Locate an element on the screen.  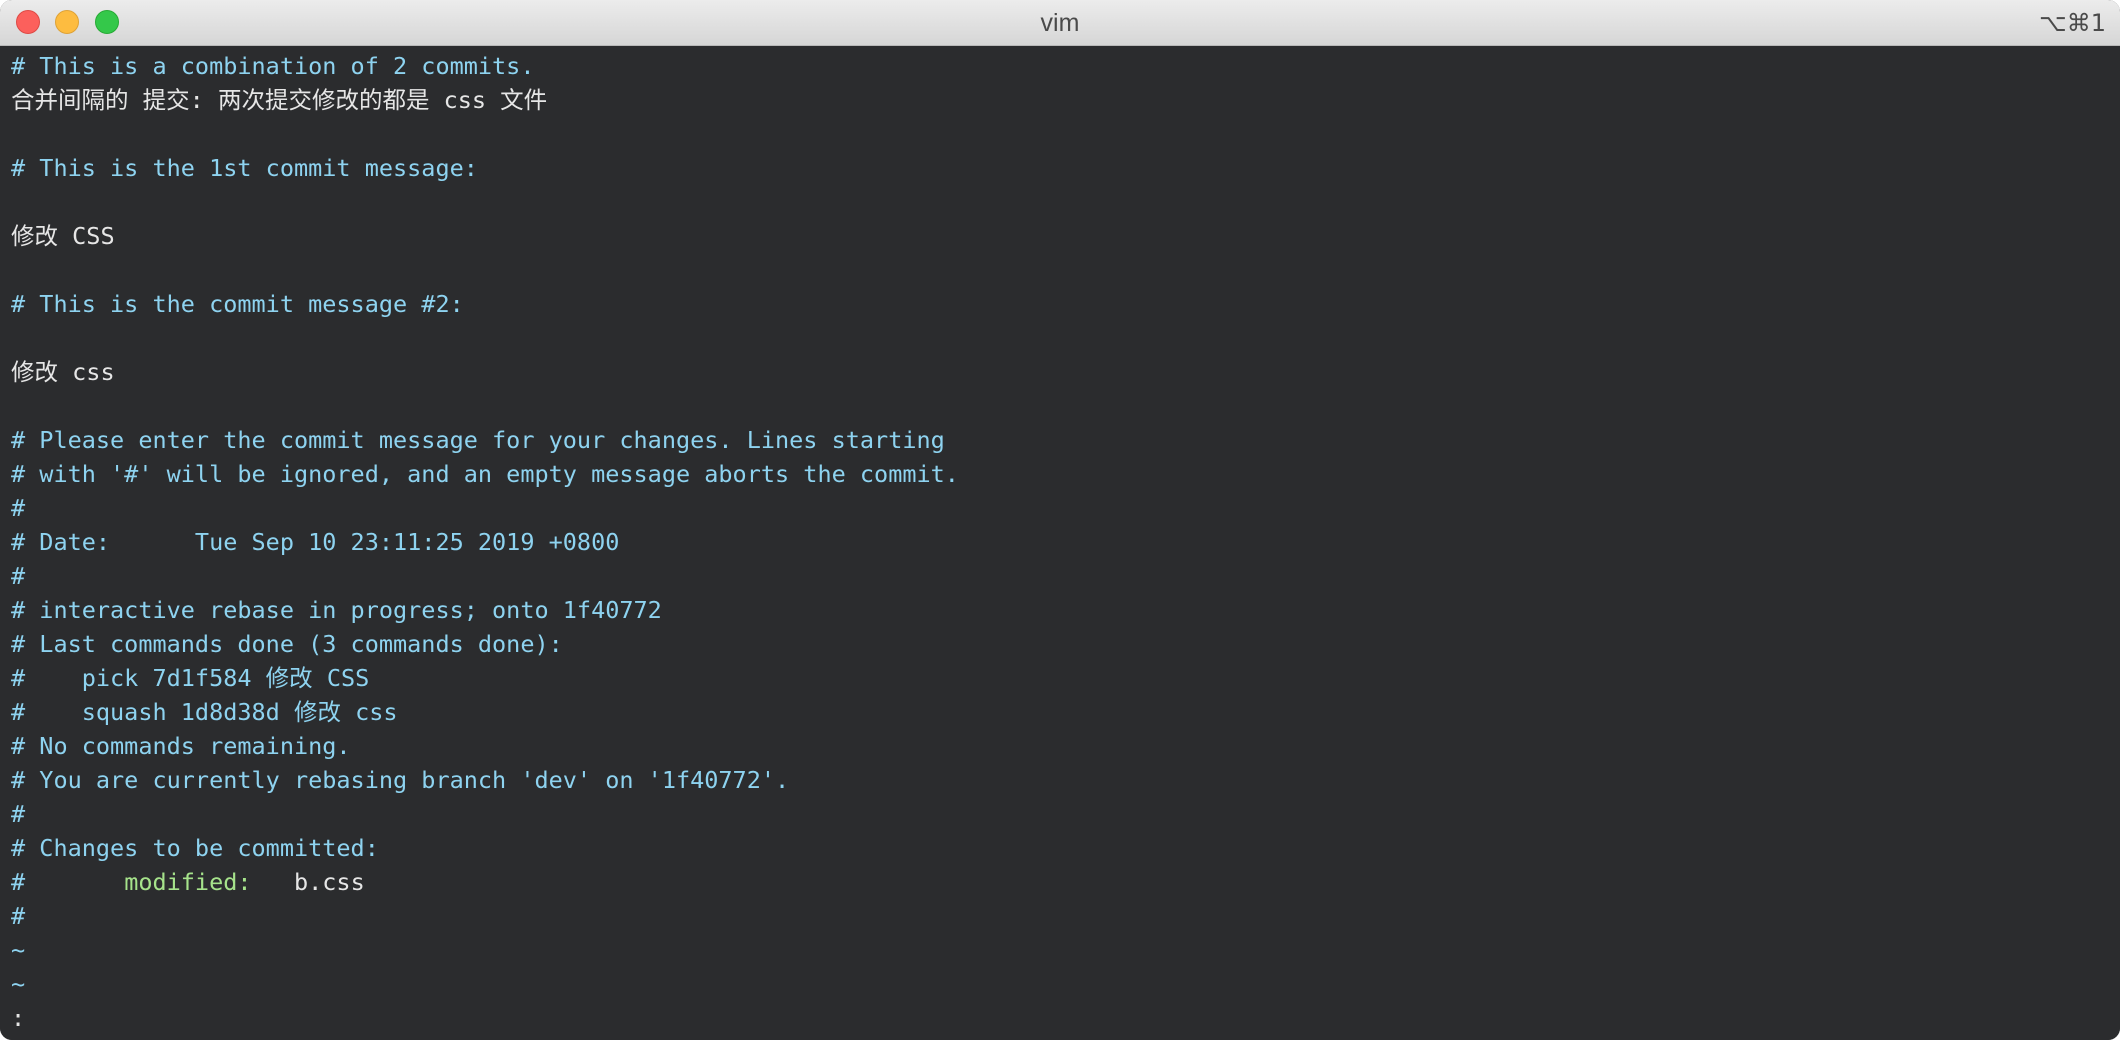
buffer-line: # Changes to be committed: is located at coordinates (195, 848).